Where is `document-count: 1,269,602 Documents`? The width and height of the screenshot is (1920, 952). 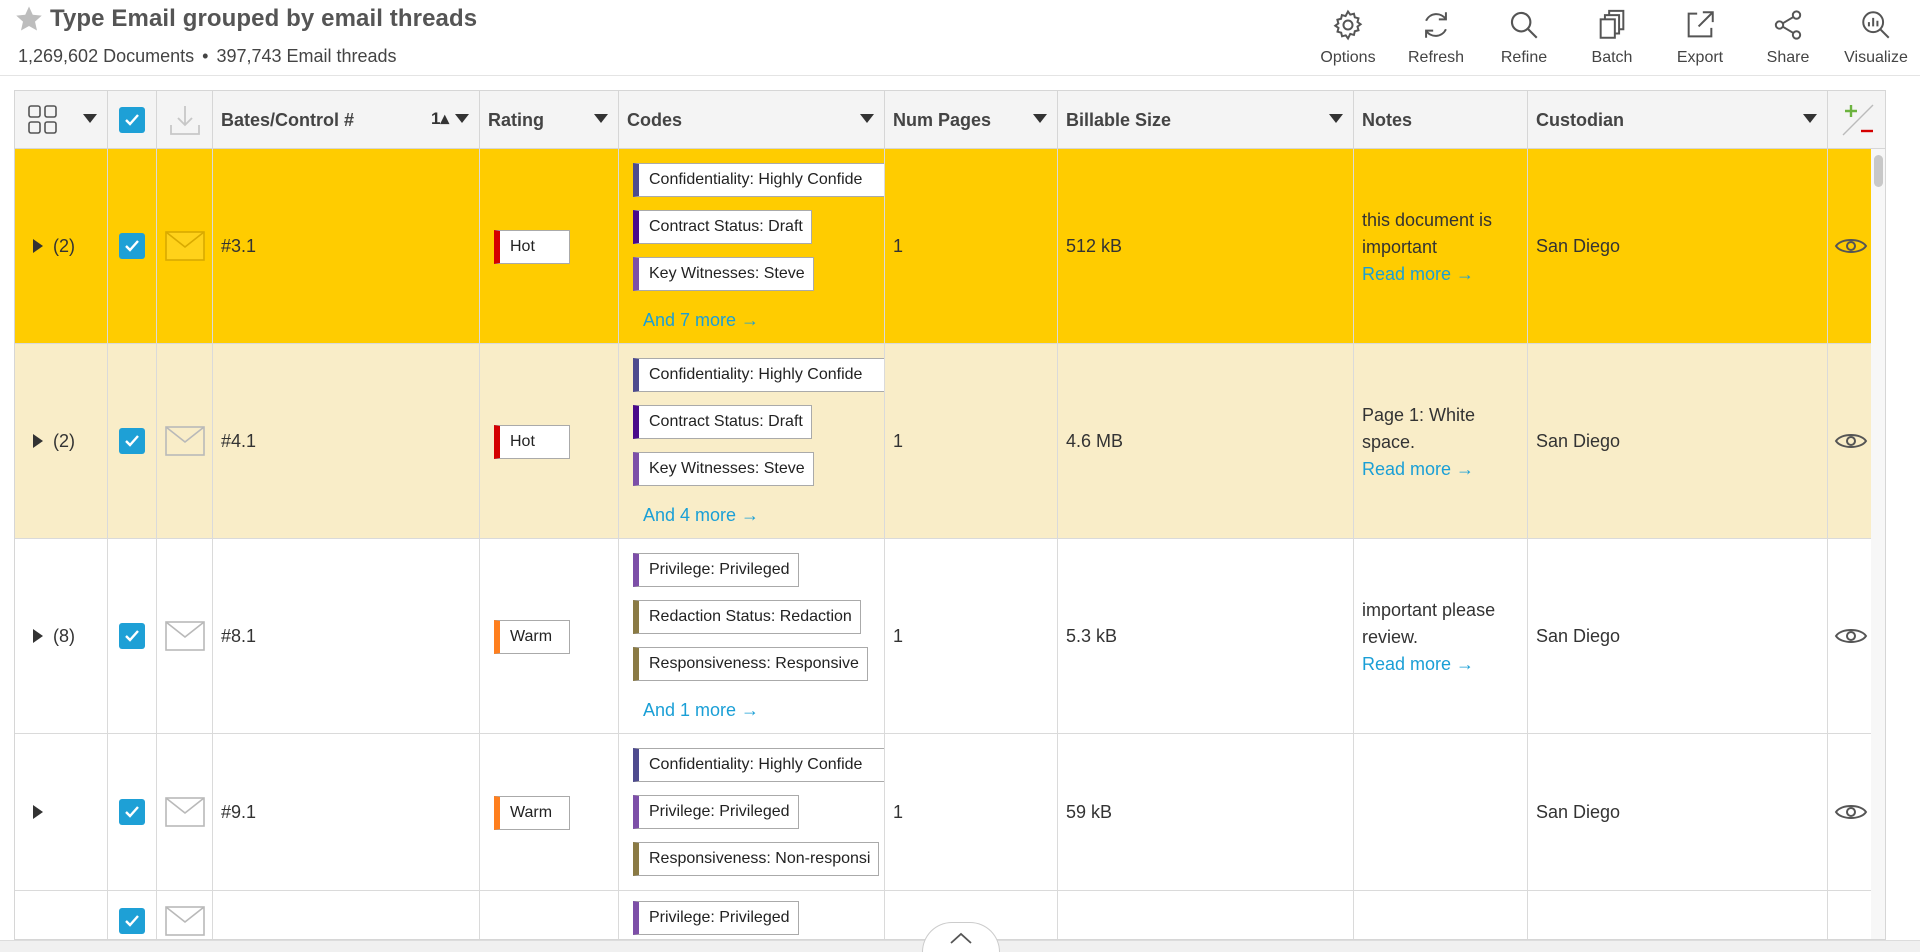 document-count: 1,269,602 Documents is located at coordinates (106, 56).